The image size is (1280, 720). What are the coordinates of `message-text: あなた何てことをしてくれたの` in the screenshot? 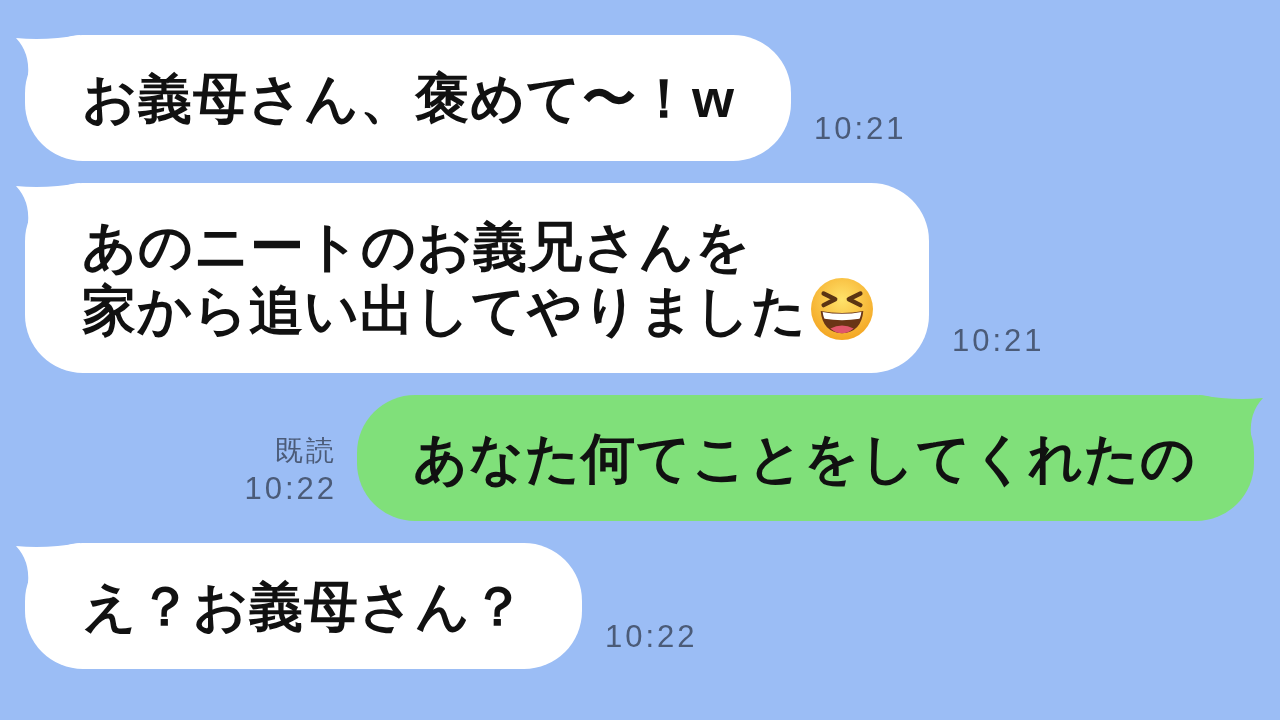 It's located at (804, 458).